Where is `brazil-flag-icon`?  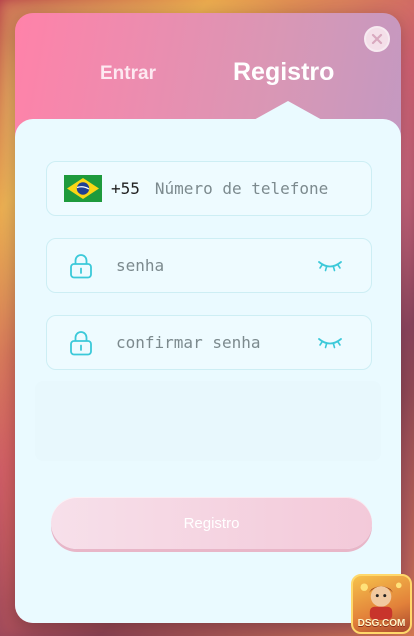
brazil-flag-icon is located at coordinates (83, 188).